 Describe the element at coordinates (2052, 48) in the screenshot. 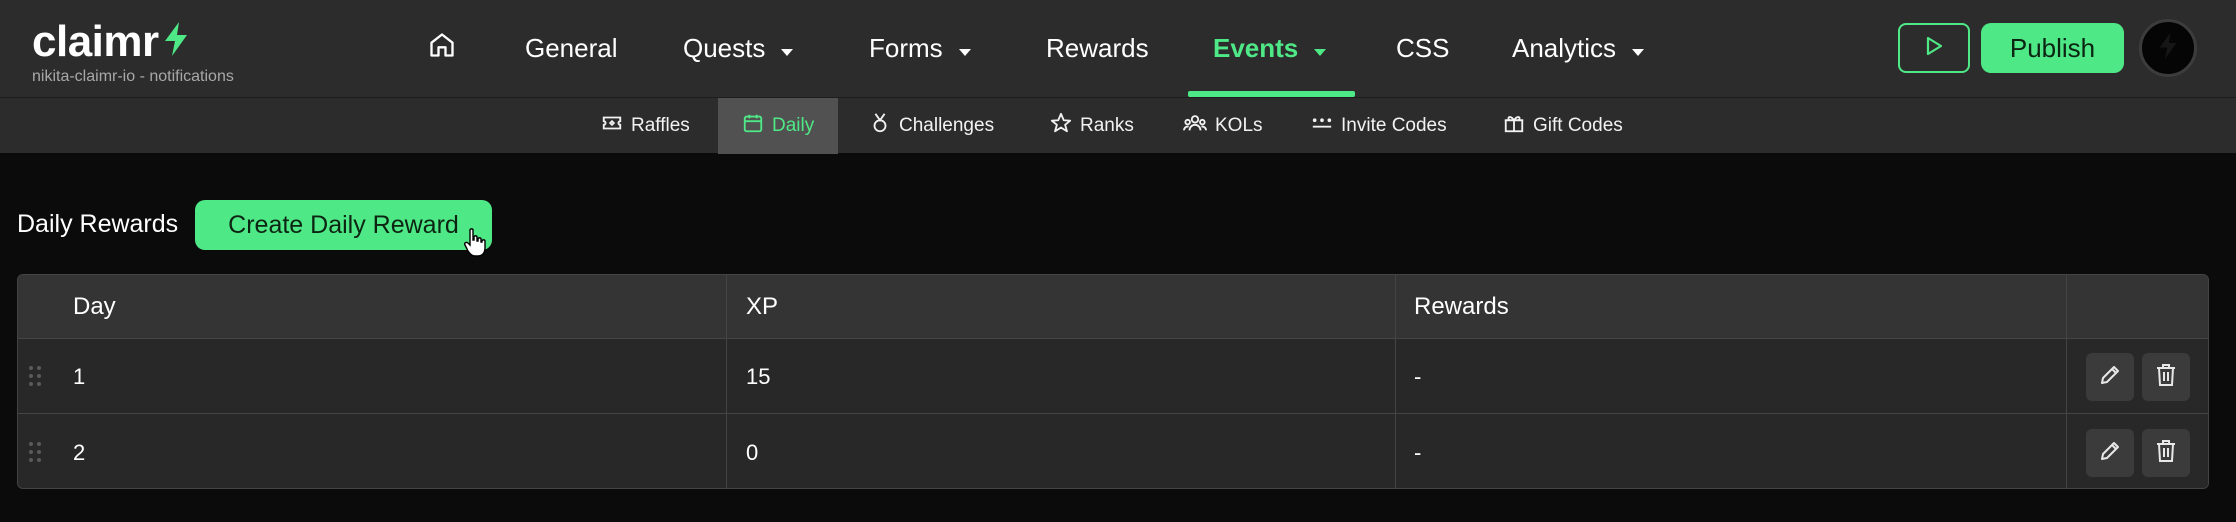

I see `publish-button: Publish` at that location.